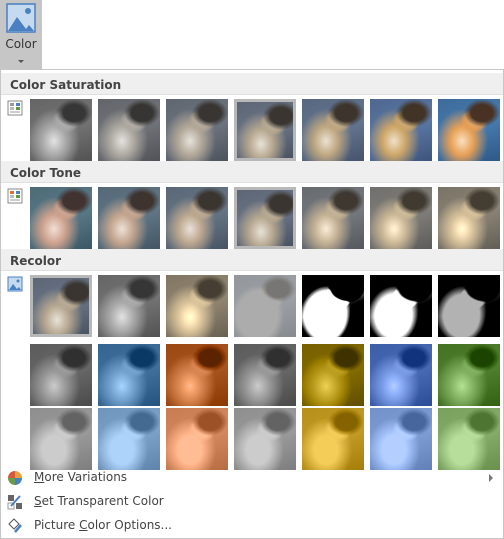 The width and height of the screenshot is (504, 539). Describe the element at coordinates (252, 172) in the screenshot. I see `section-header: Color Tone` at that location.